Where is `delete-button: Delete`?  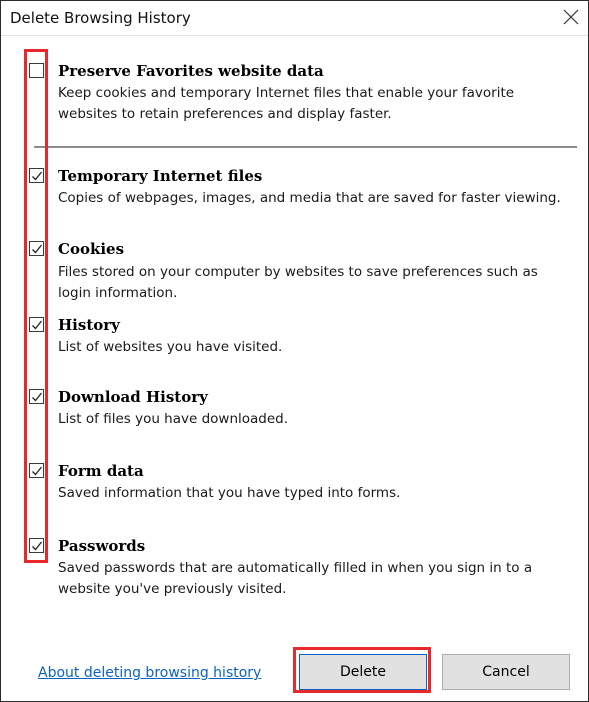 delete-button: Delete is located at coordinates (363, 672).